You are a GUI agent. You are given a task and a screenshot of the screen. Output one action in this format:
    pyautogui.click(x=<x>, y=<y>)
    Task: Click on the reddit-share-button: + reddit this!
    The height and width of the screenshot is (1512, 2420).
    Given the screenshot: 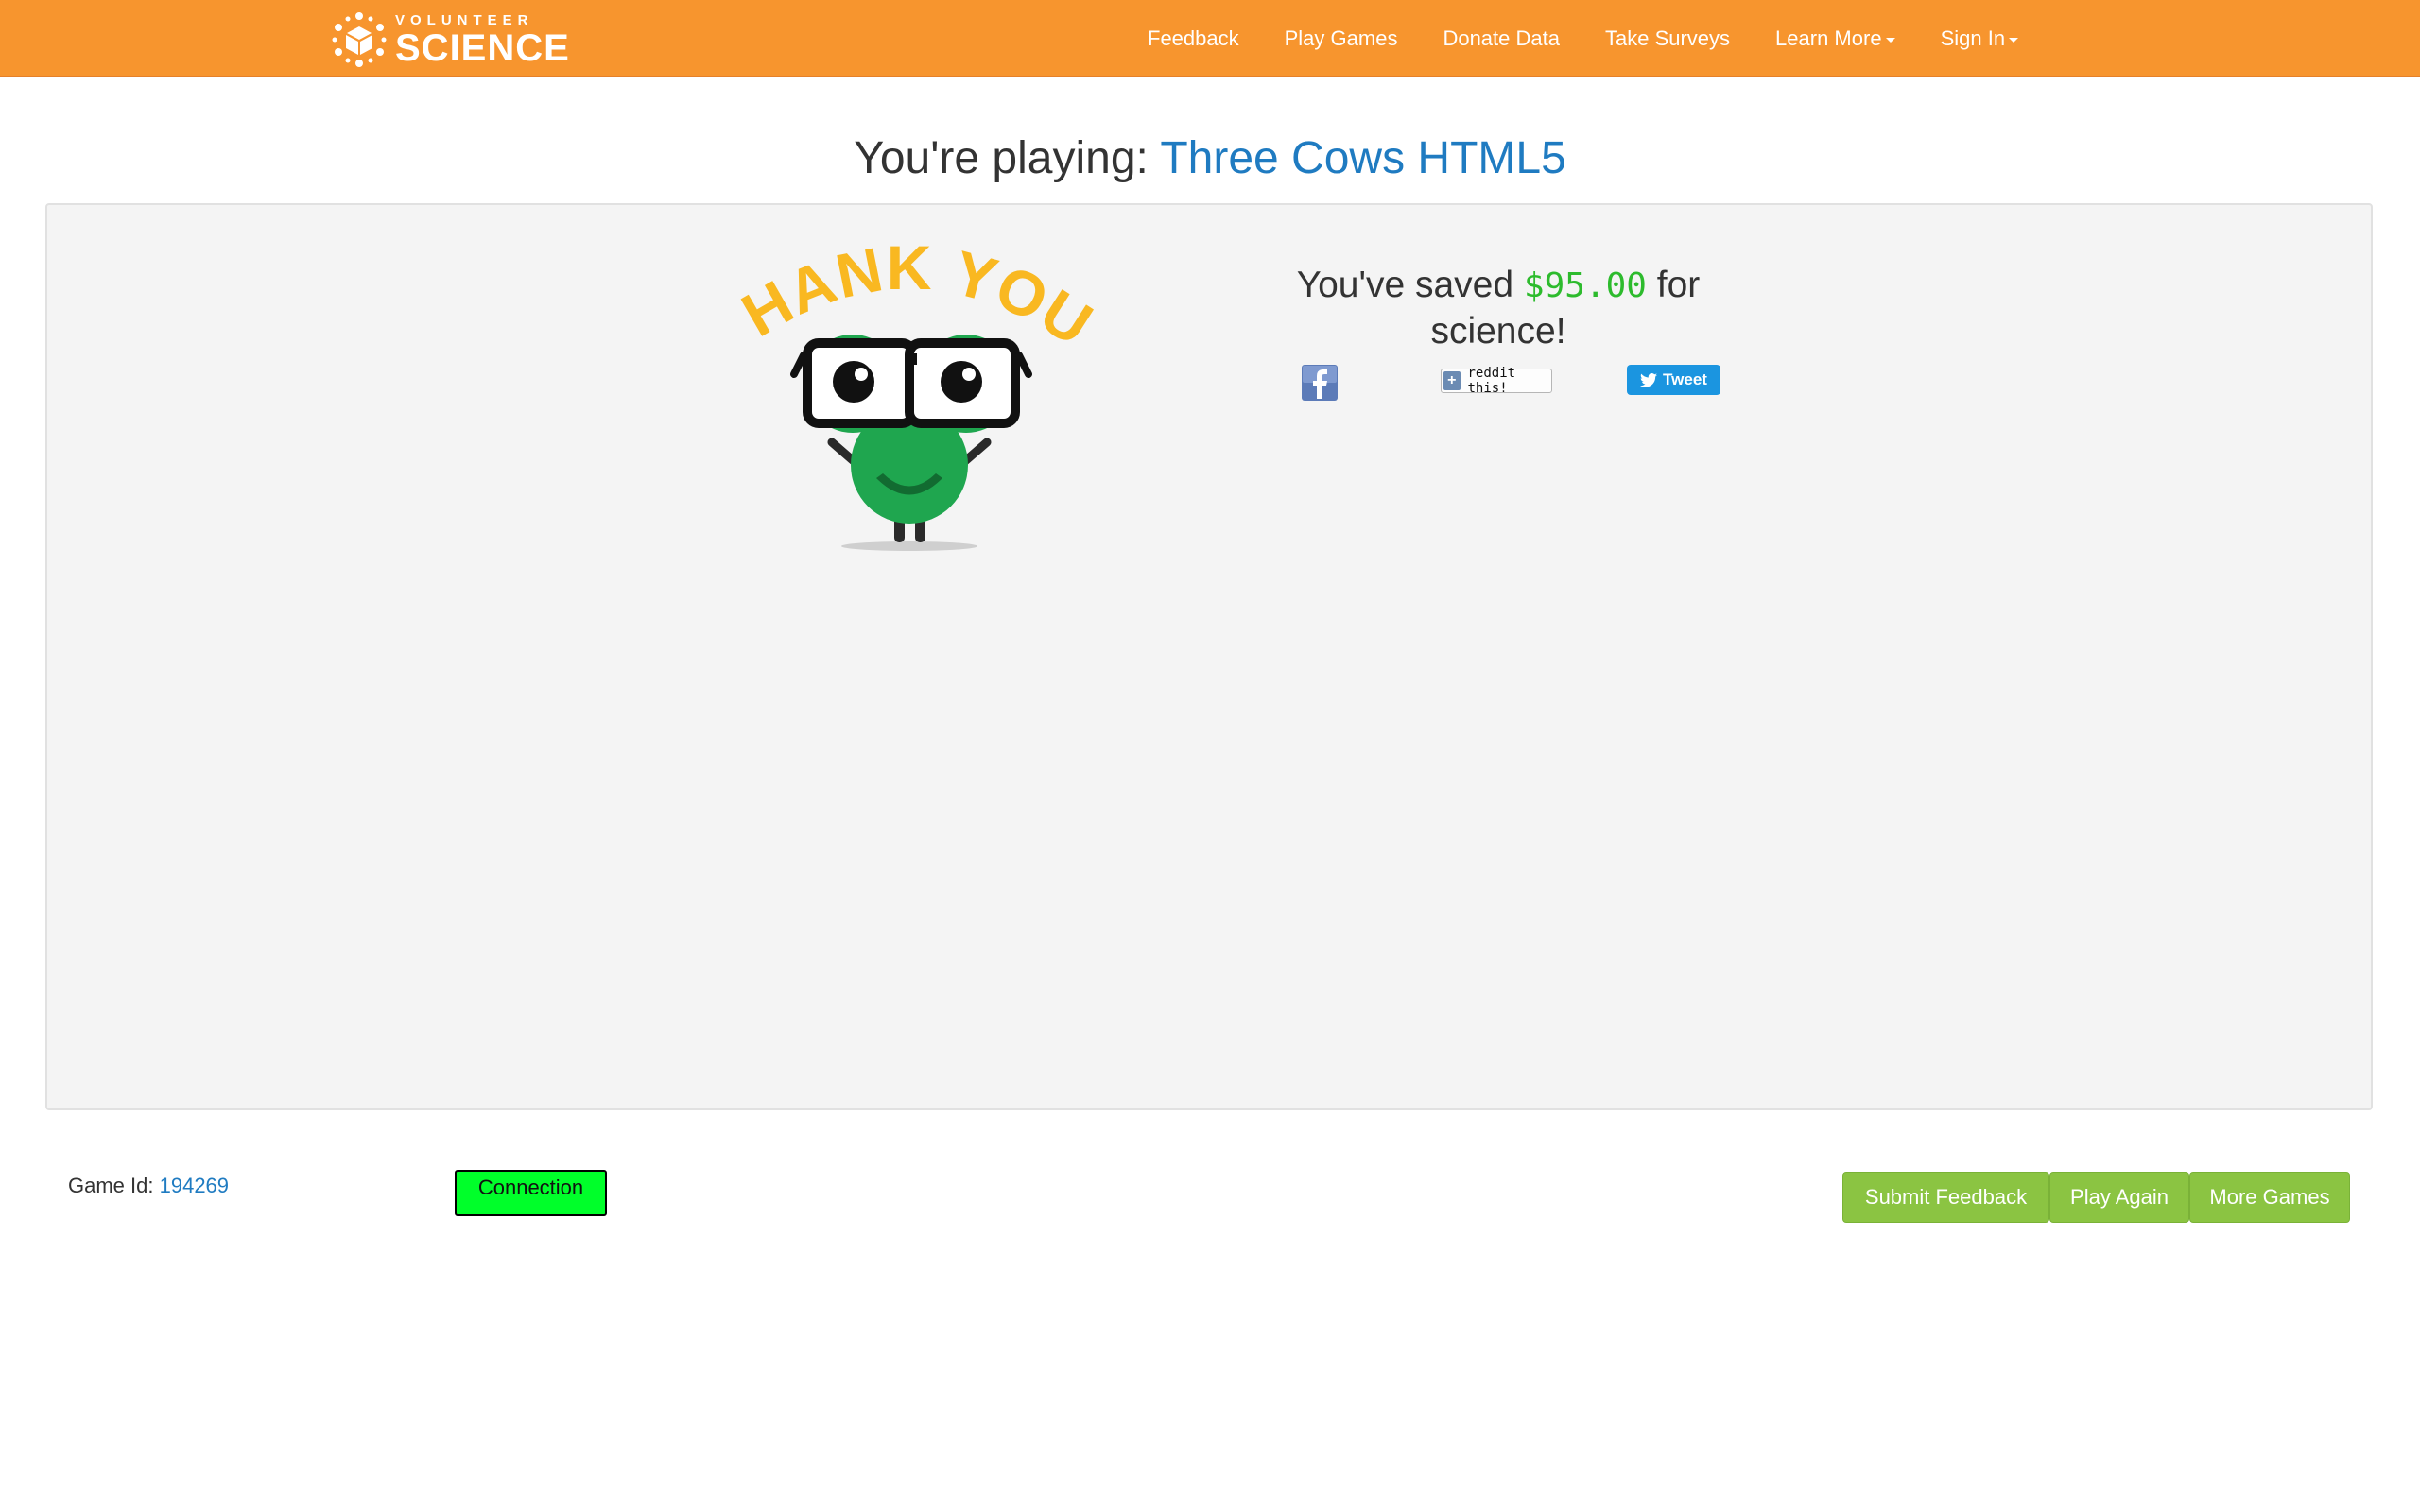 What is the action you would take?
    pyautogui.click(x=1496, y=381)
    